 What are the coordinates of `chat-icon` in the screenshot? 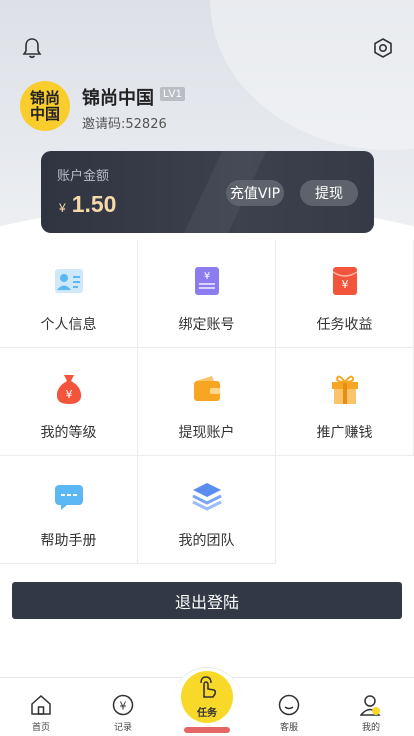 It's located at (69, 497).